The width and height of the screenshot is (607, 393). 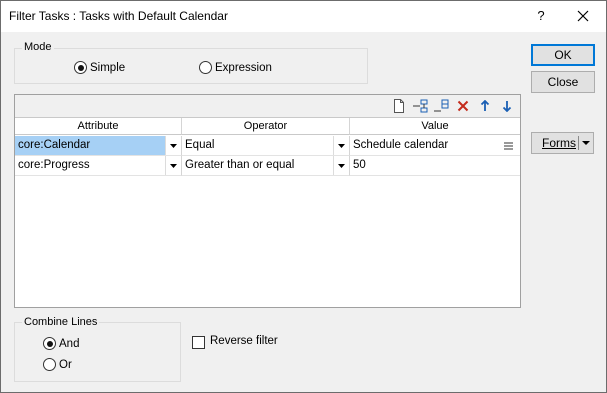 What do you see at coordinates (420, 106) in the screenshot?
I see `insert-rows-icon` at bounding box center [420, 106].